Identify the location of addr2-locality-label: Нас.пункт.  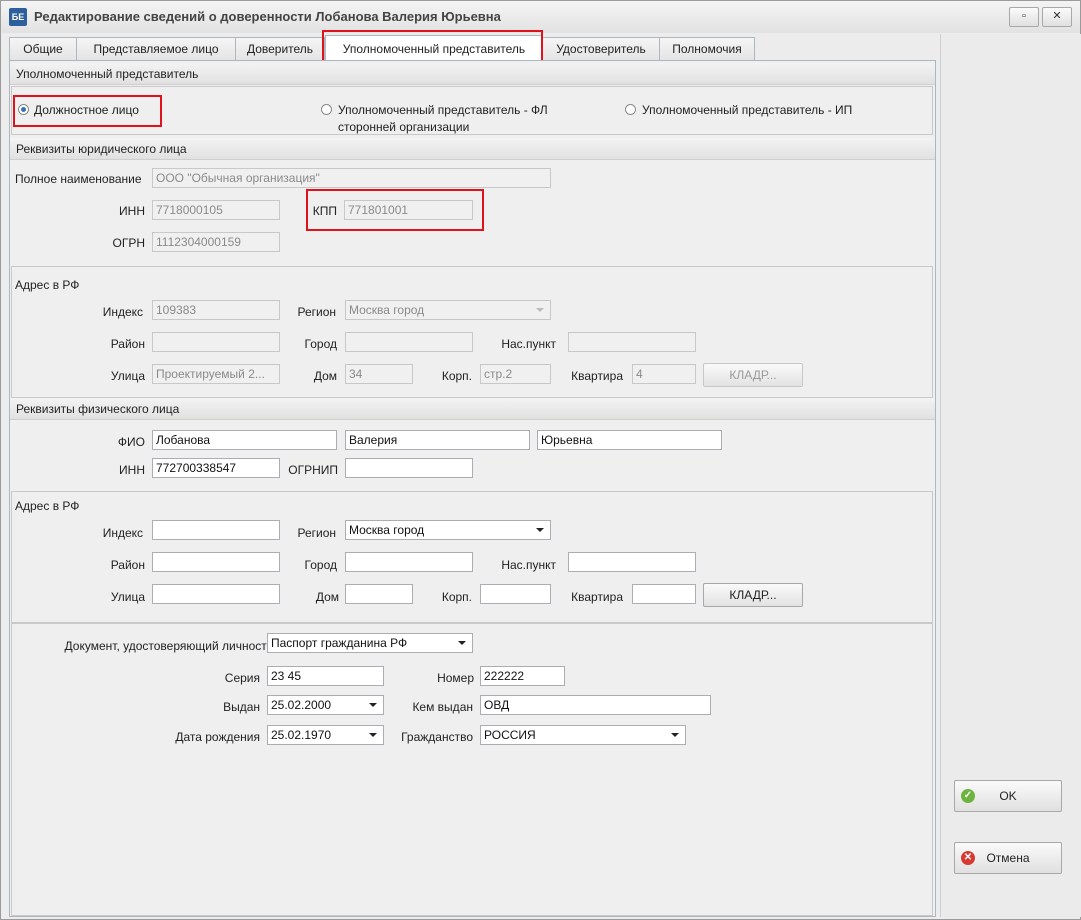
(528, 565).